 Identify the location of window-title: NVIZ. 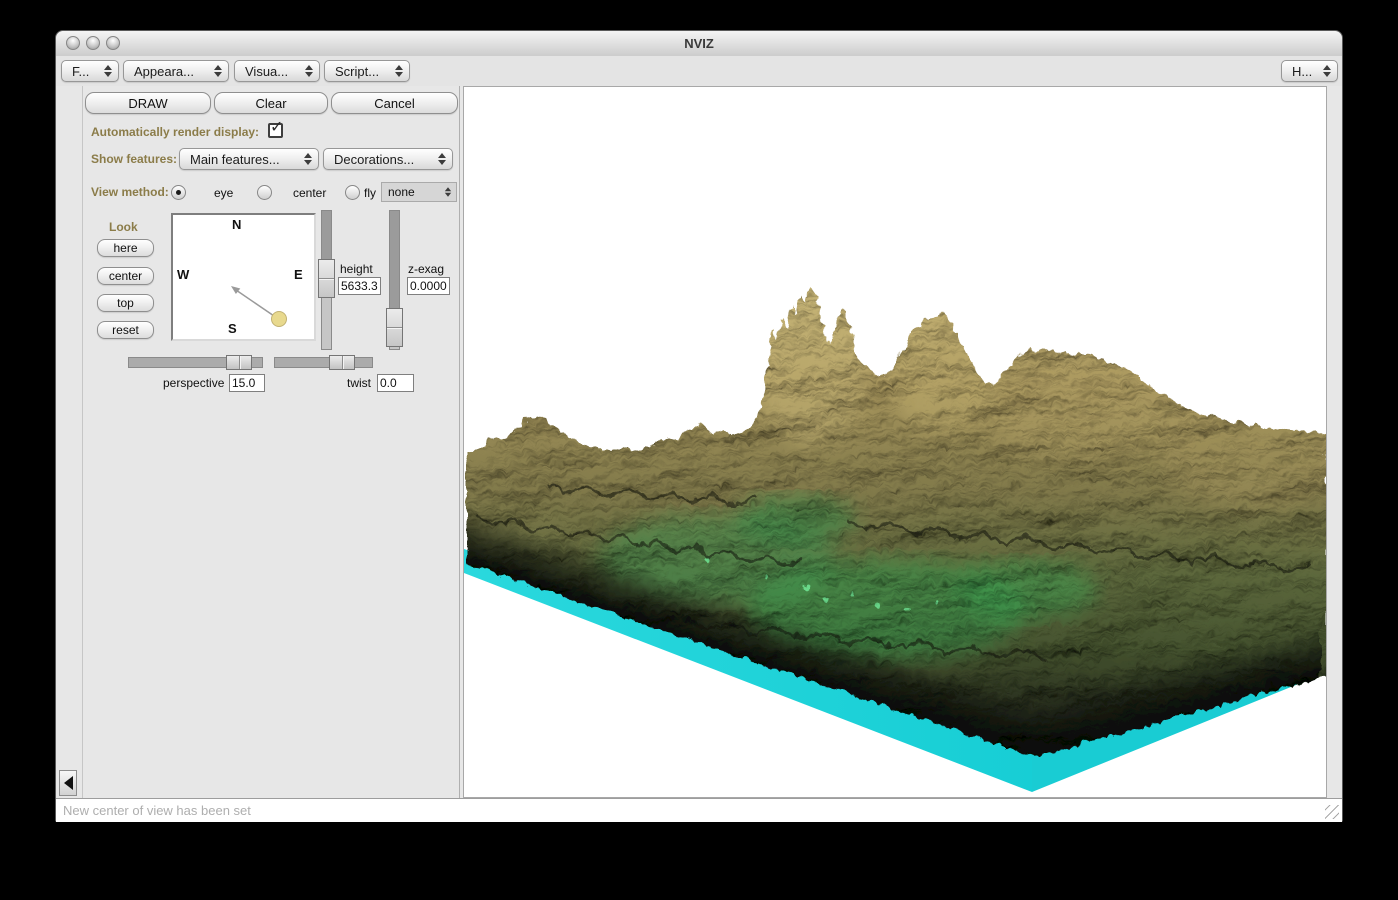
(699, 43).